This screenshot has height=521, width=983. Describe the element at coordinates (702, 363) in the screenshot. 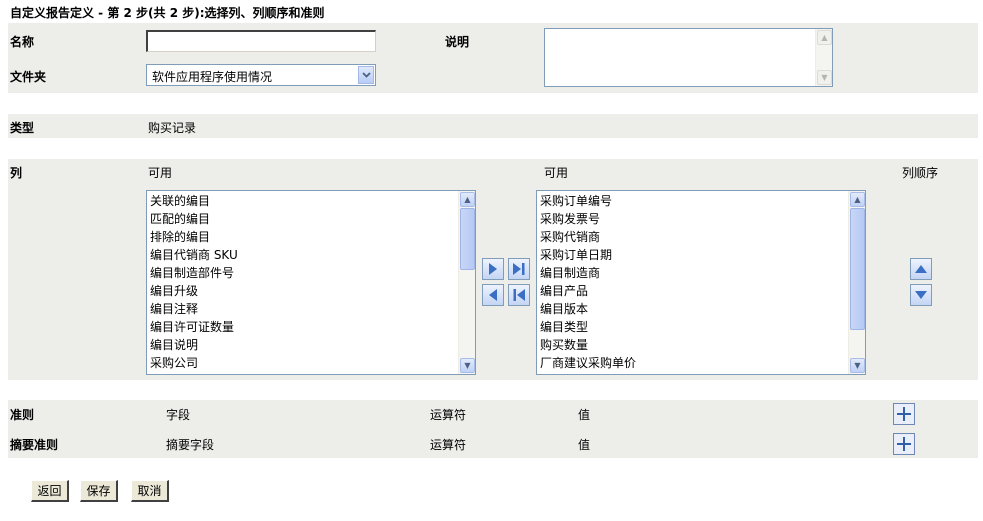

I see `list-item: 厂商建议采购单价` at that location.